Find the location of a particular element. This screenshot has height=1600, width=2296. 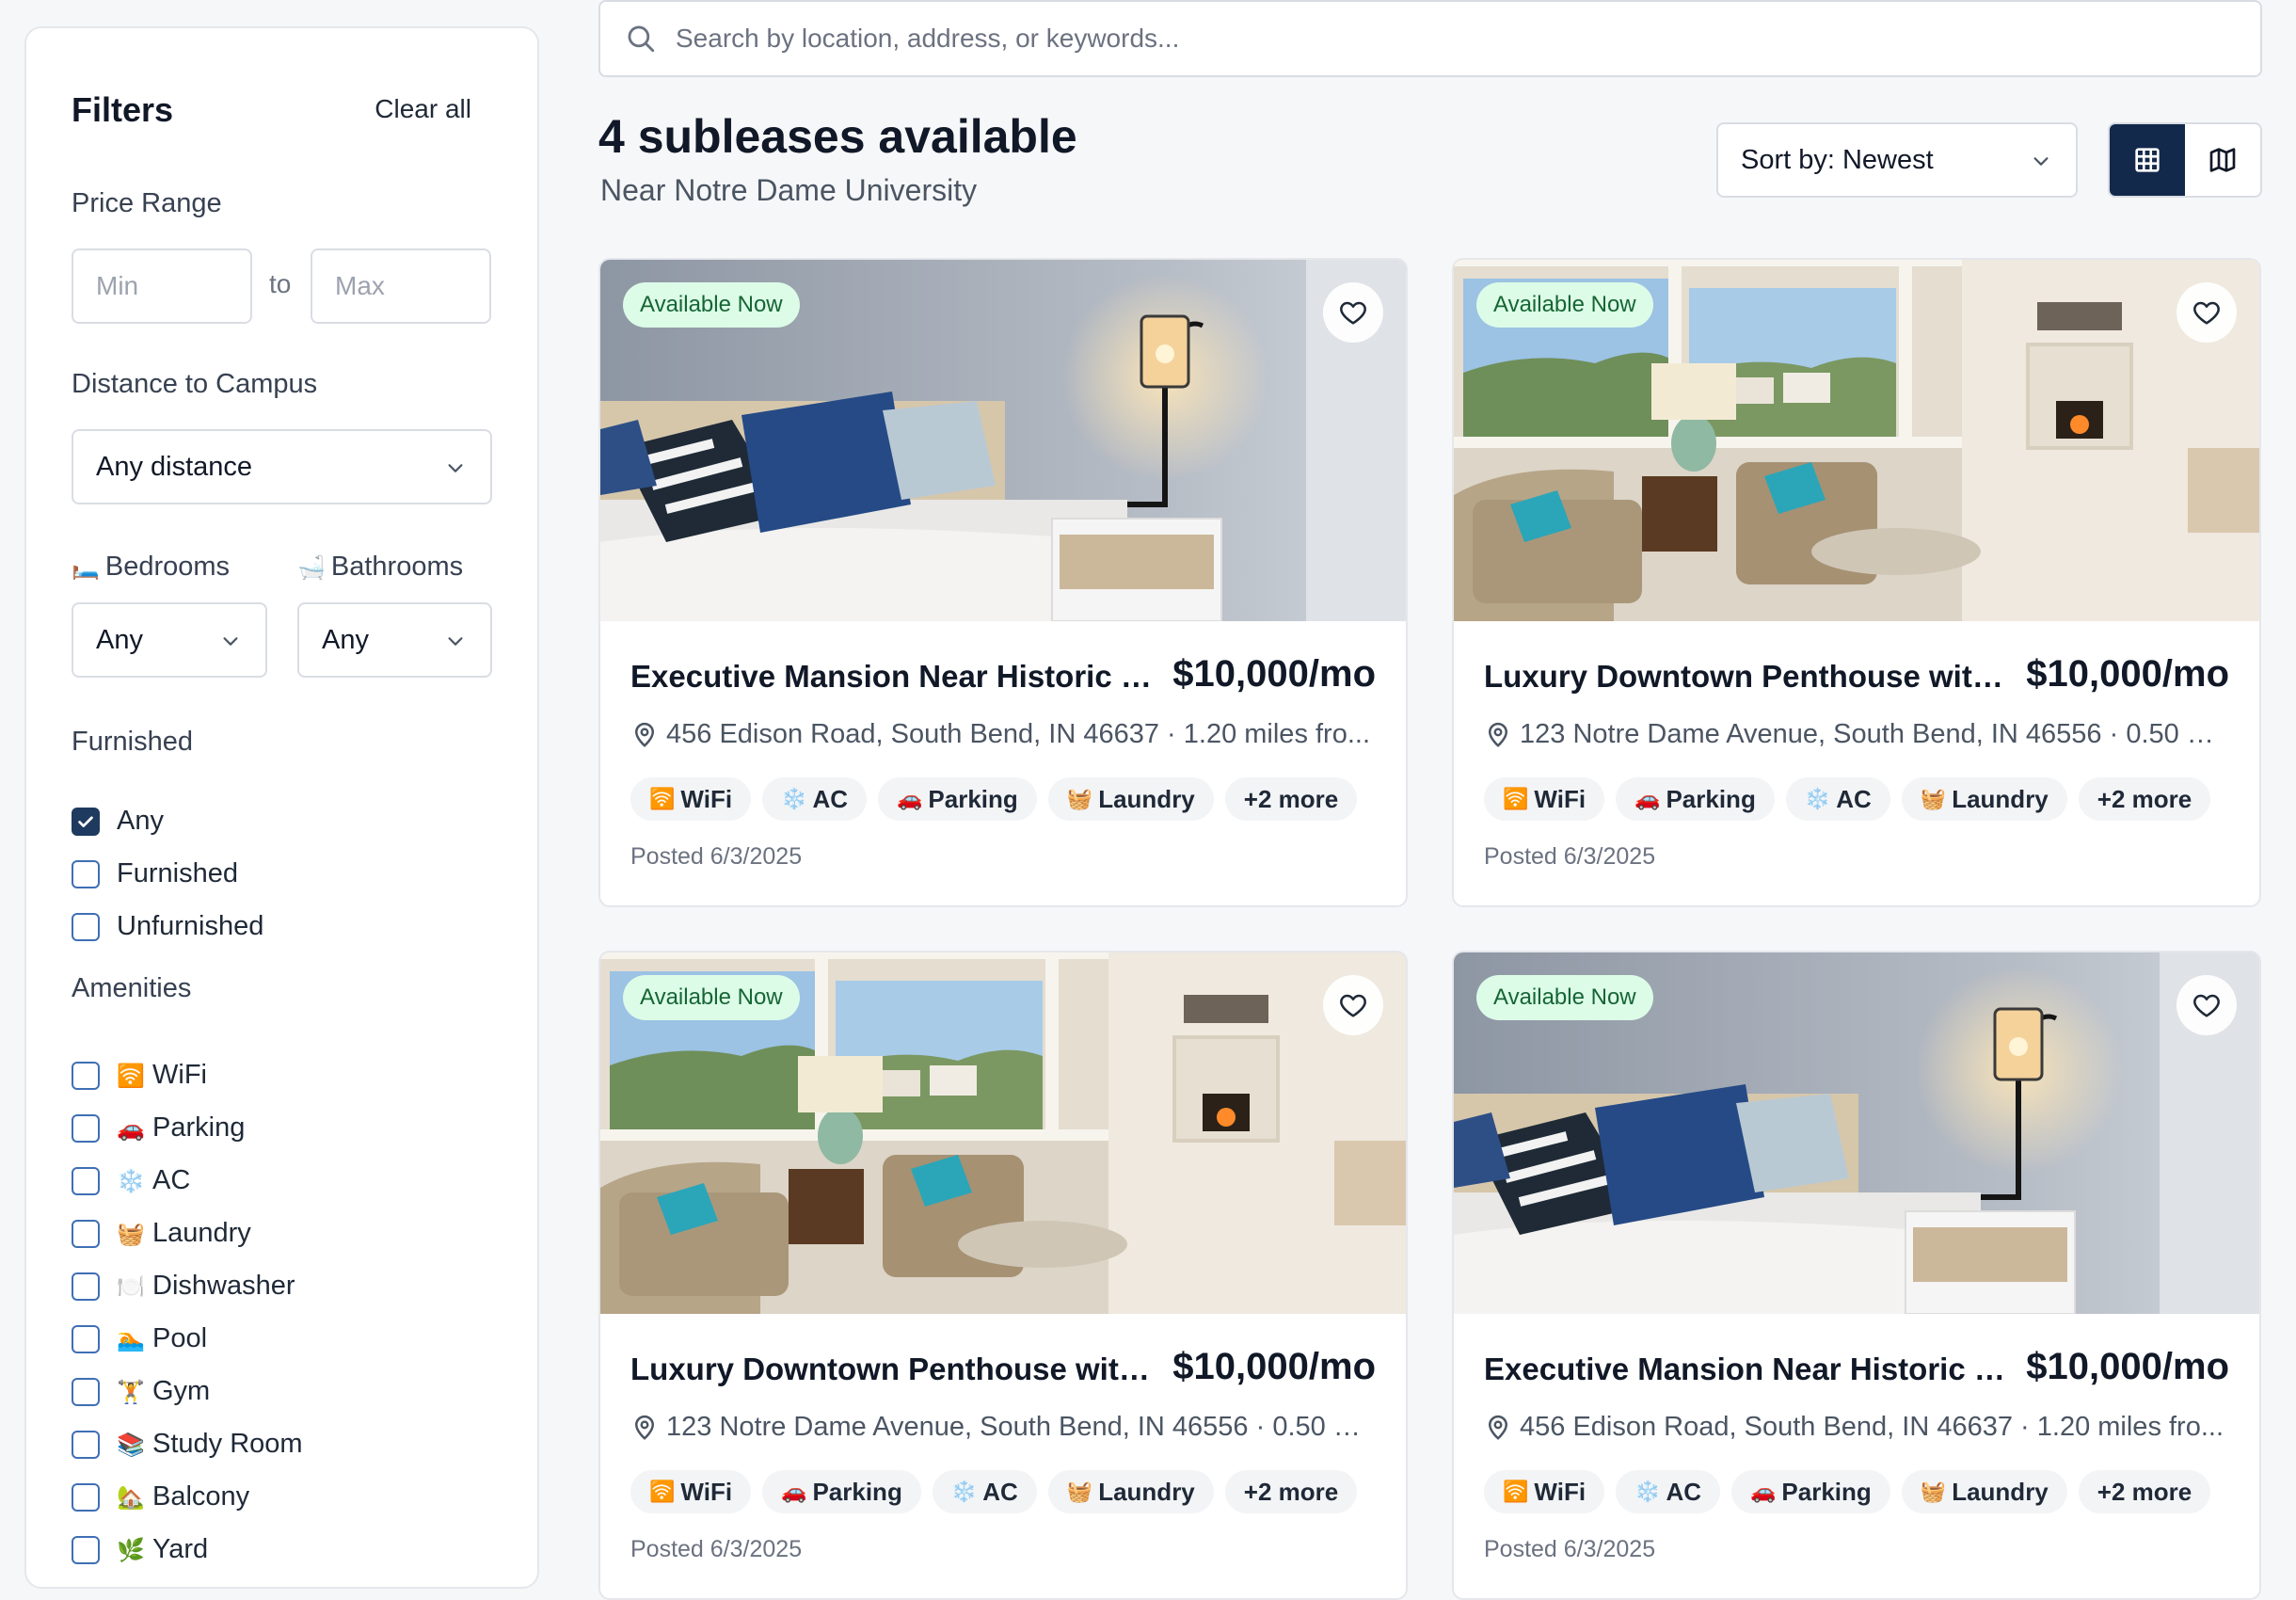

distance-select: Any distance is located at coordinates (282, 466).